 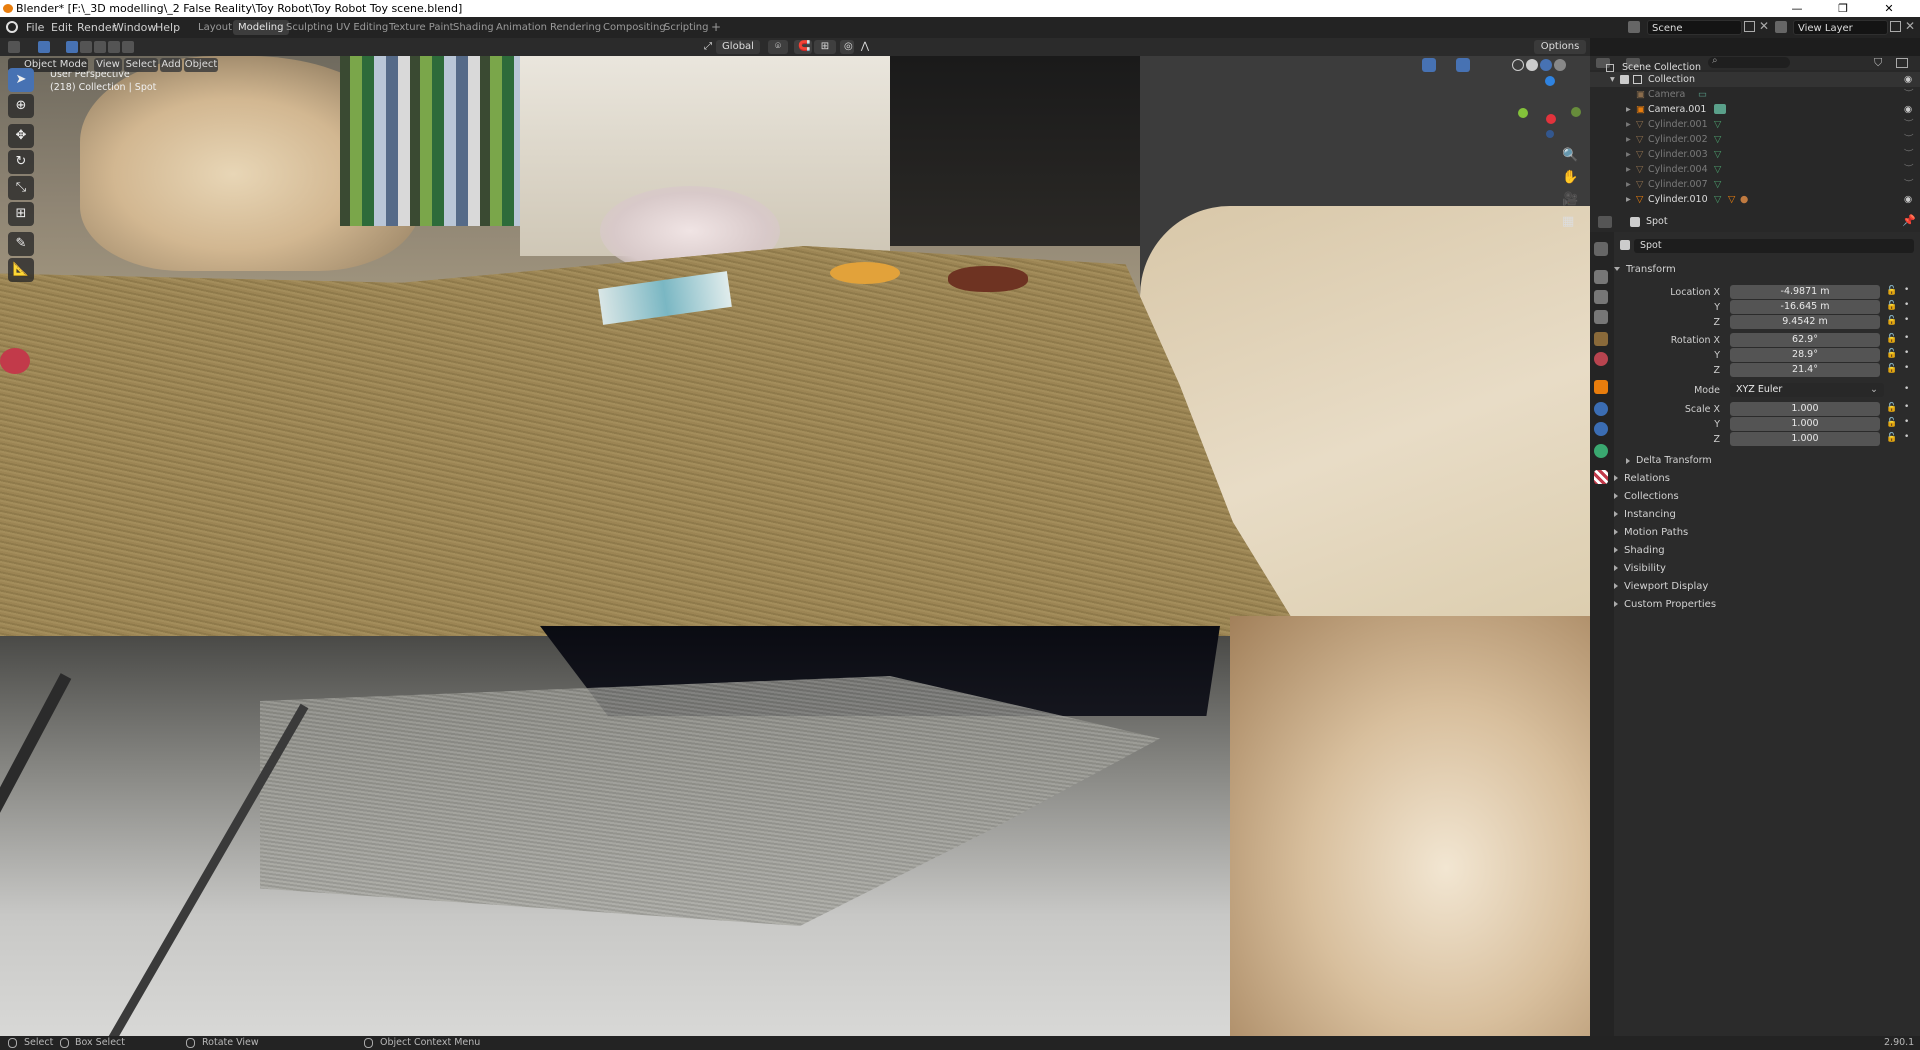 What do you see at coordinates (1601, 339) in the screenshot?
I see `scene-tab-icon` at bounding box center [1601, 339].